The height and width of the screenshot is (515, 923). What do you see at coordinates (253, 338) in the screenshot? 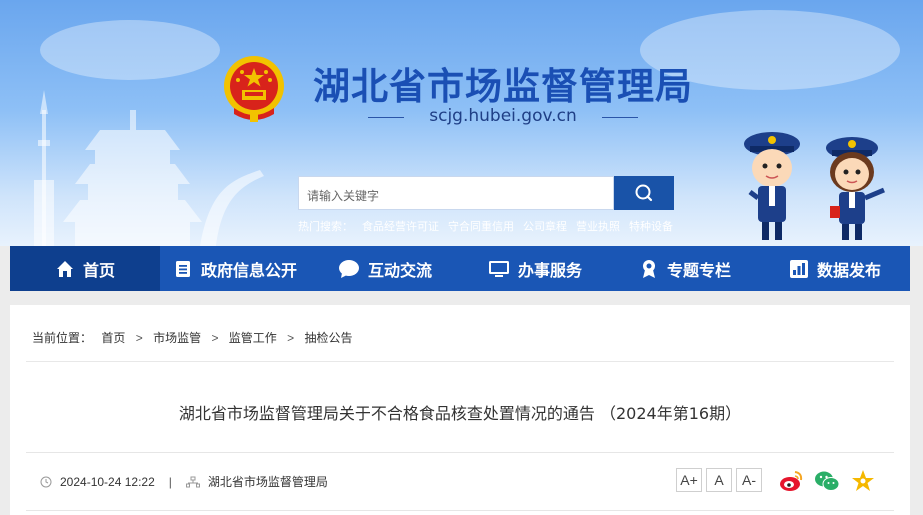
I see `breadcrumb-link: 监管工作` at bounding box center [253, 338].